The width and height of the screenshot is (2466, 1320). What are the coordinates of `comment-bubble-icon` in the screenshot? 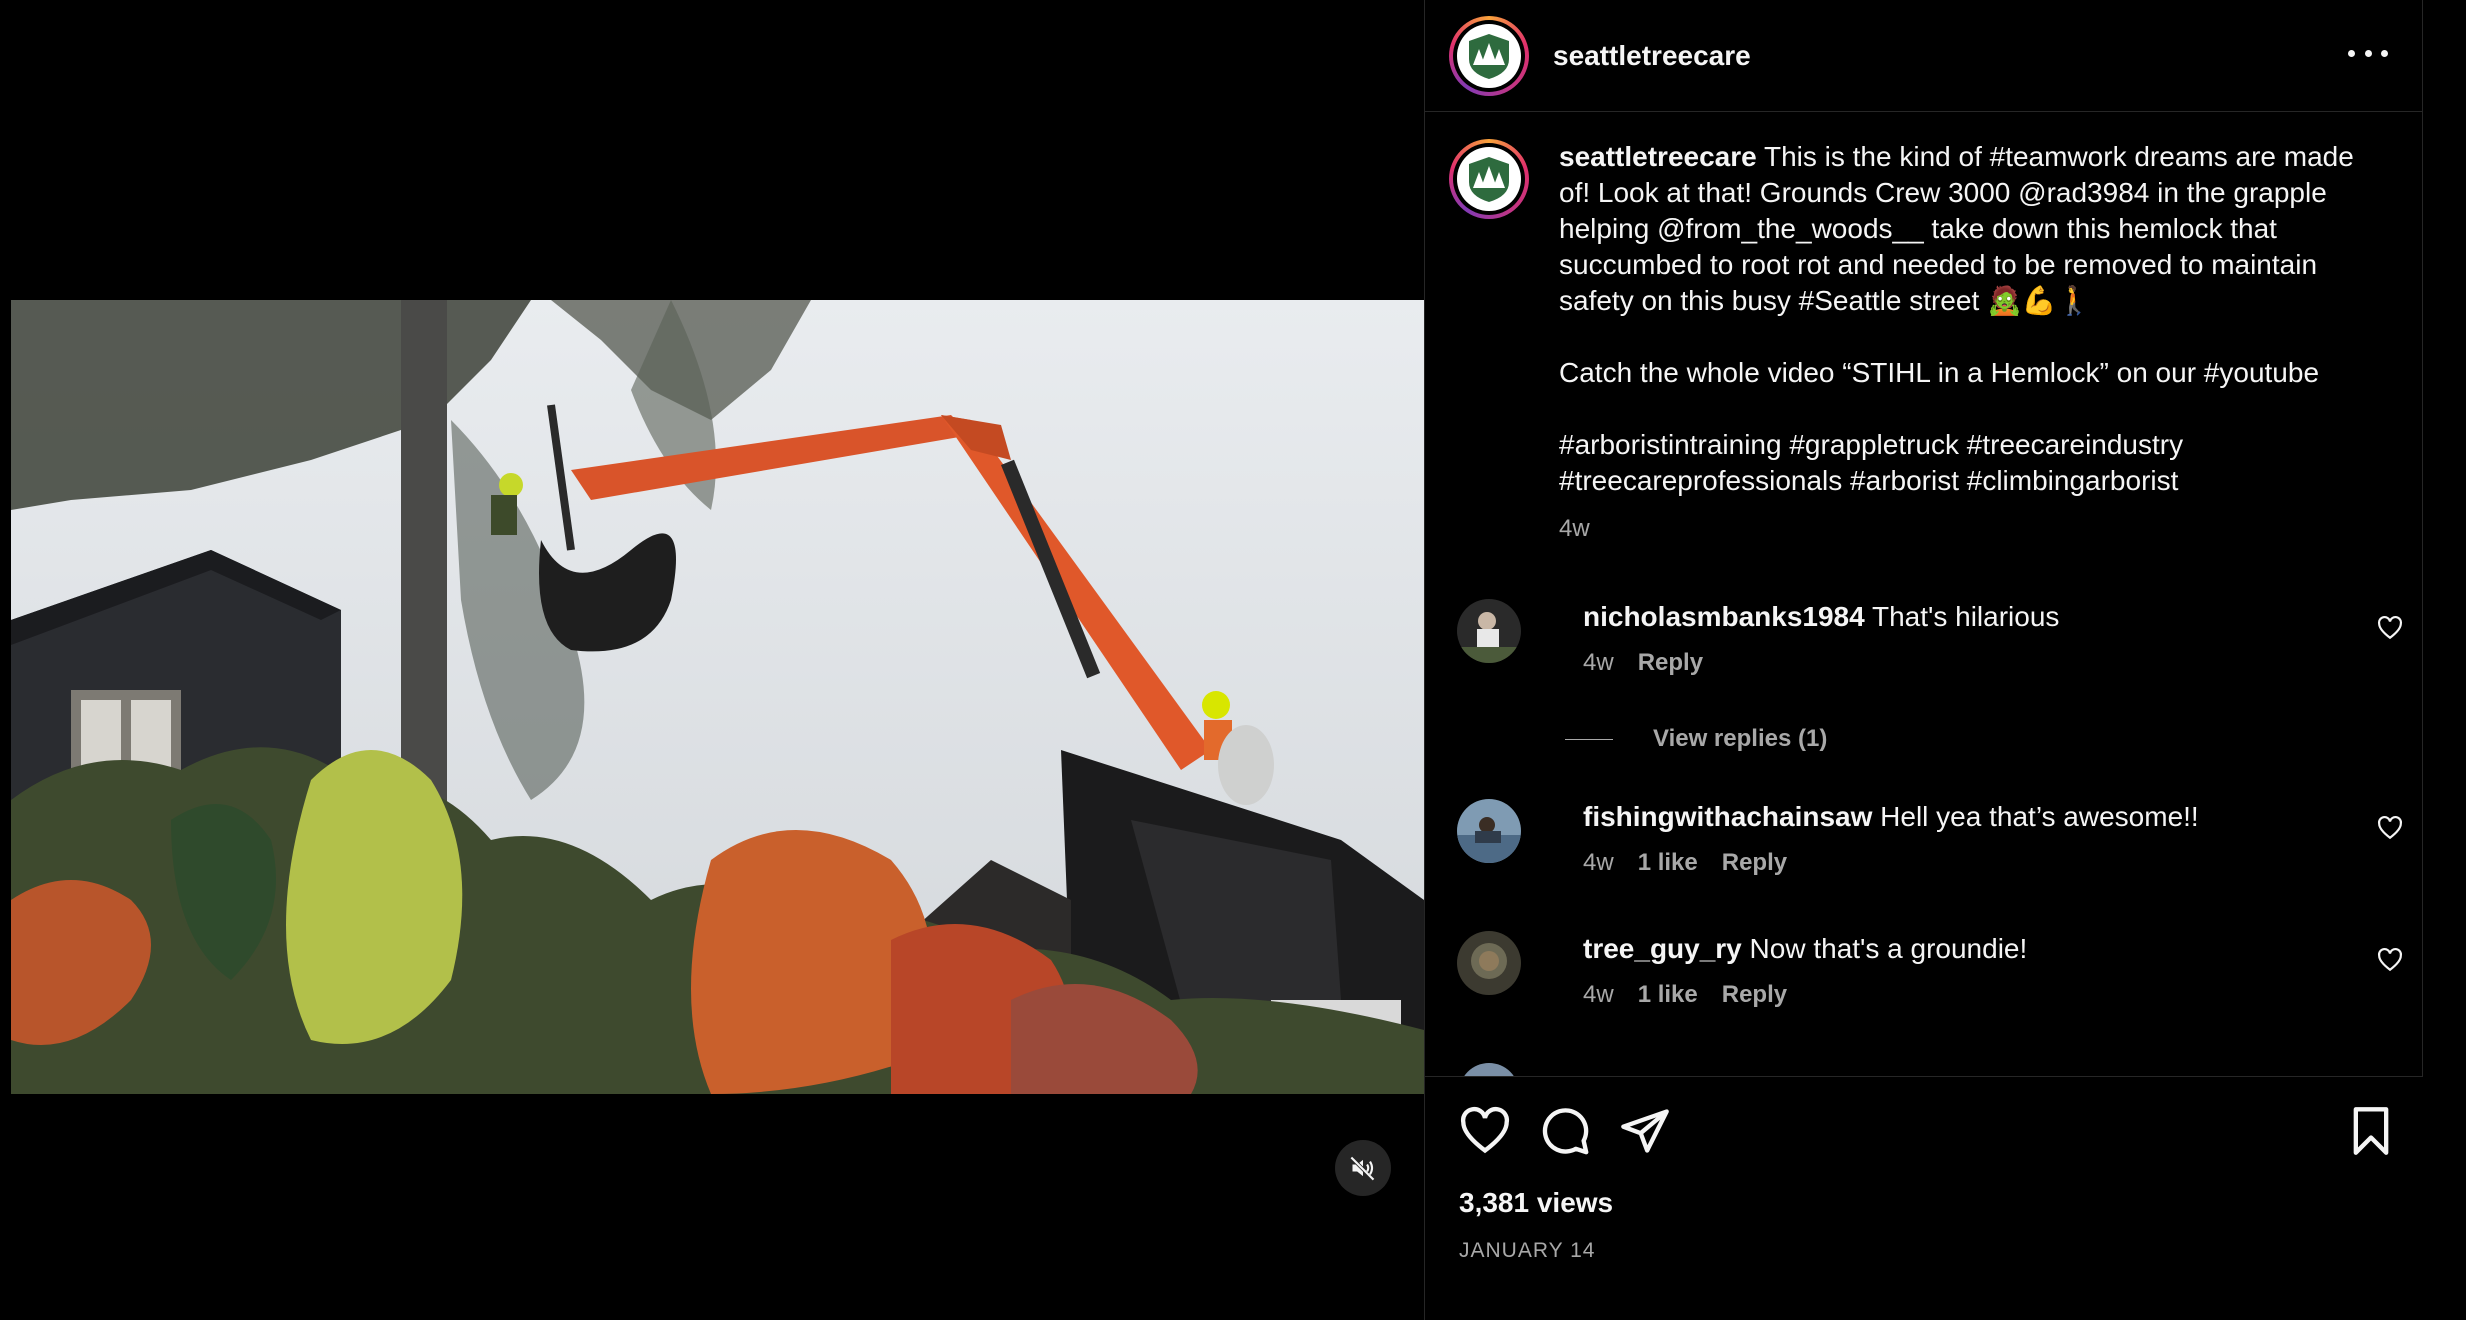 It's located at (1565, 1131).